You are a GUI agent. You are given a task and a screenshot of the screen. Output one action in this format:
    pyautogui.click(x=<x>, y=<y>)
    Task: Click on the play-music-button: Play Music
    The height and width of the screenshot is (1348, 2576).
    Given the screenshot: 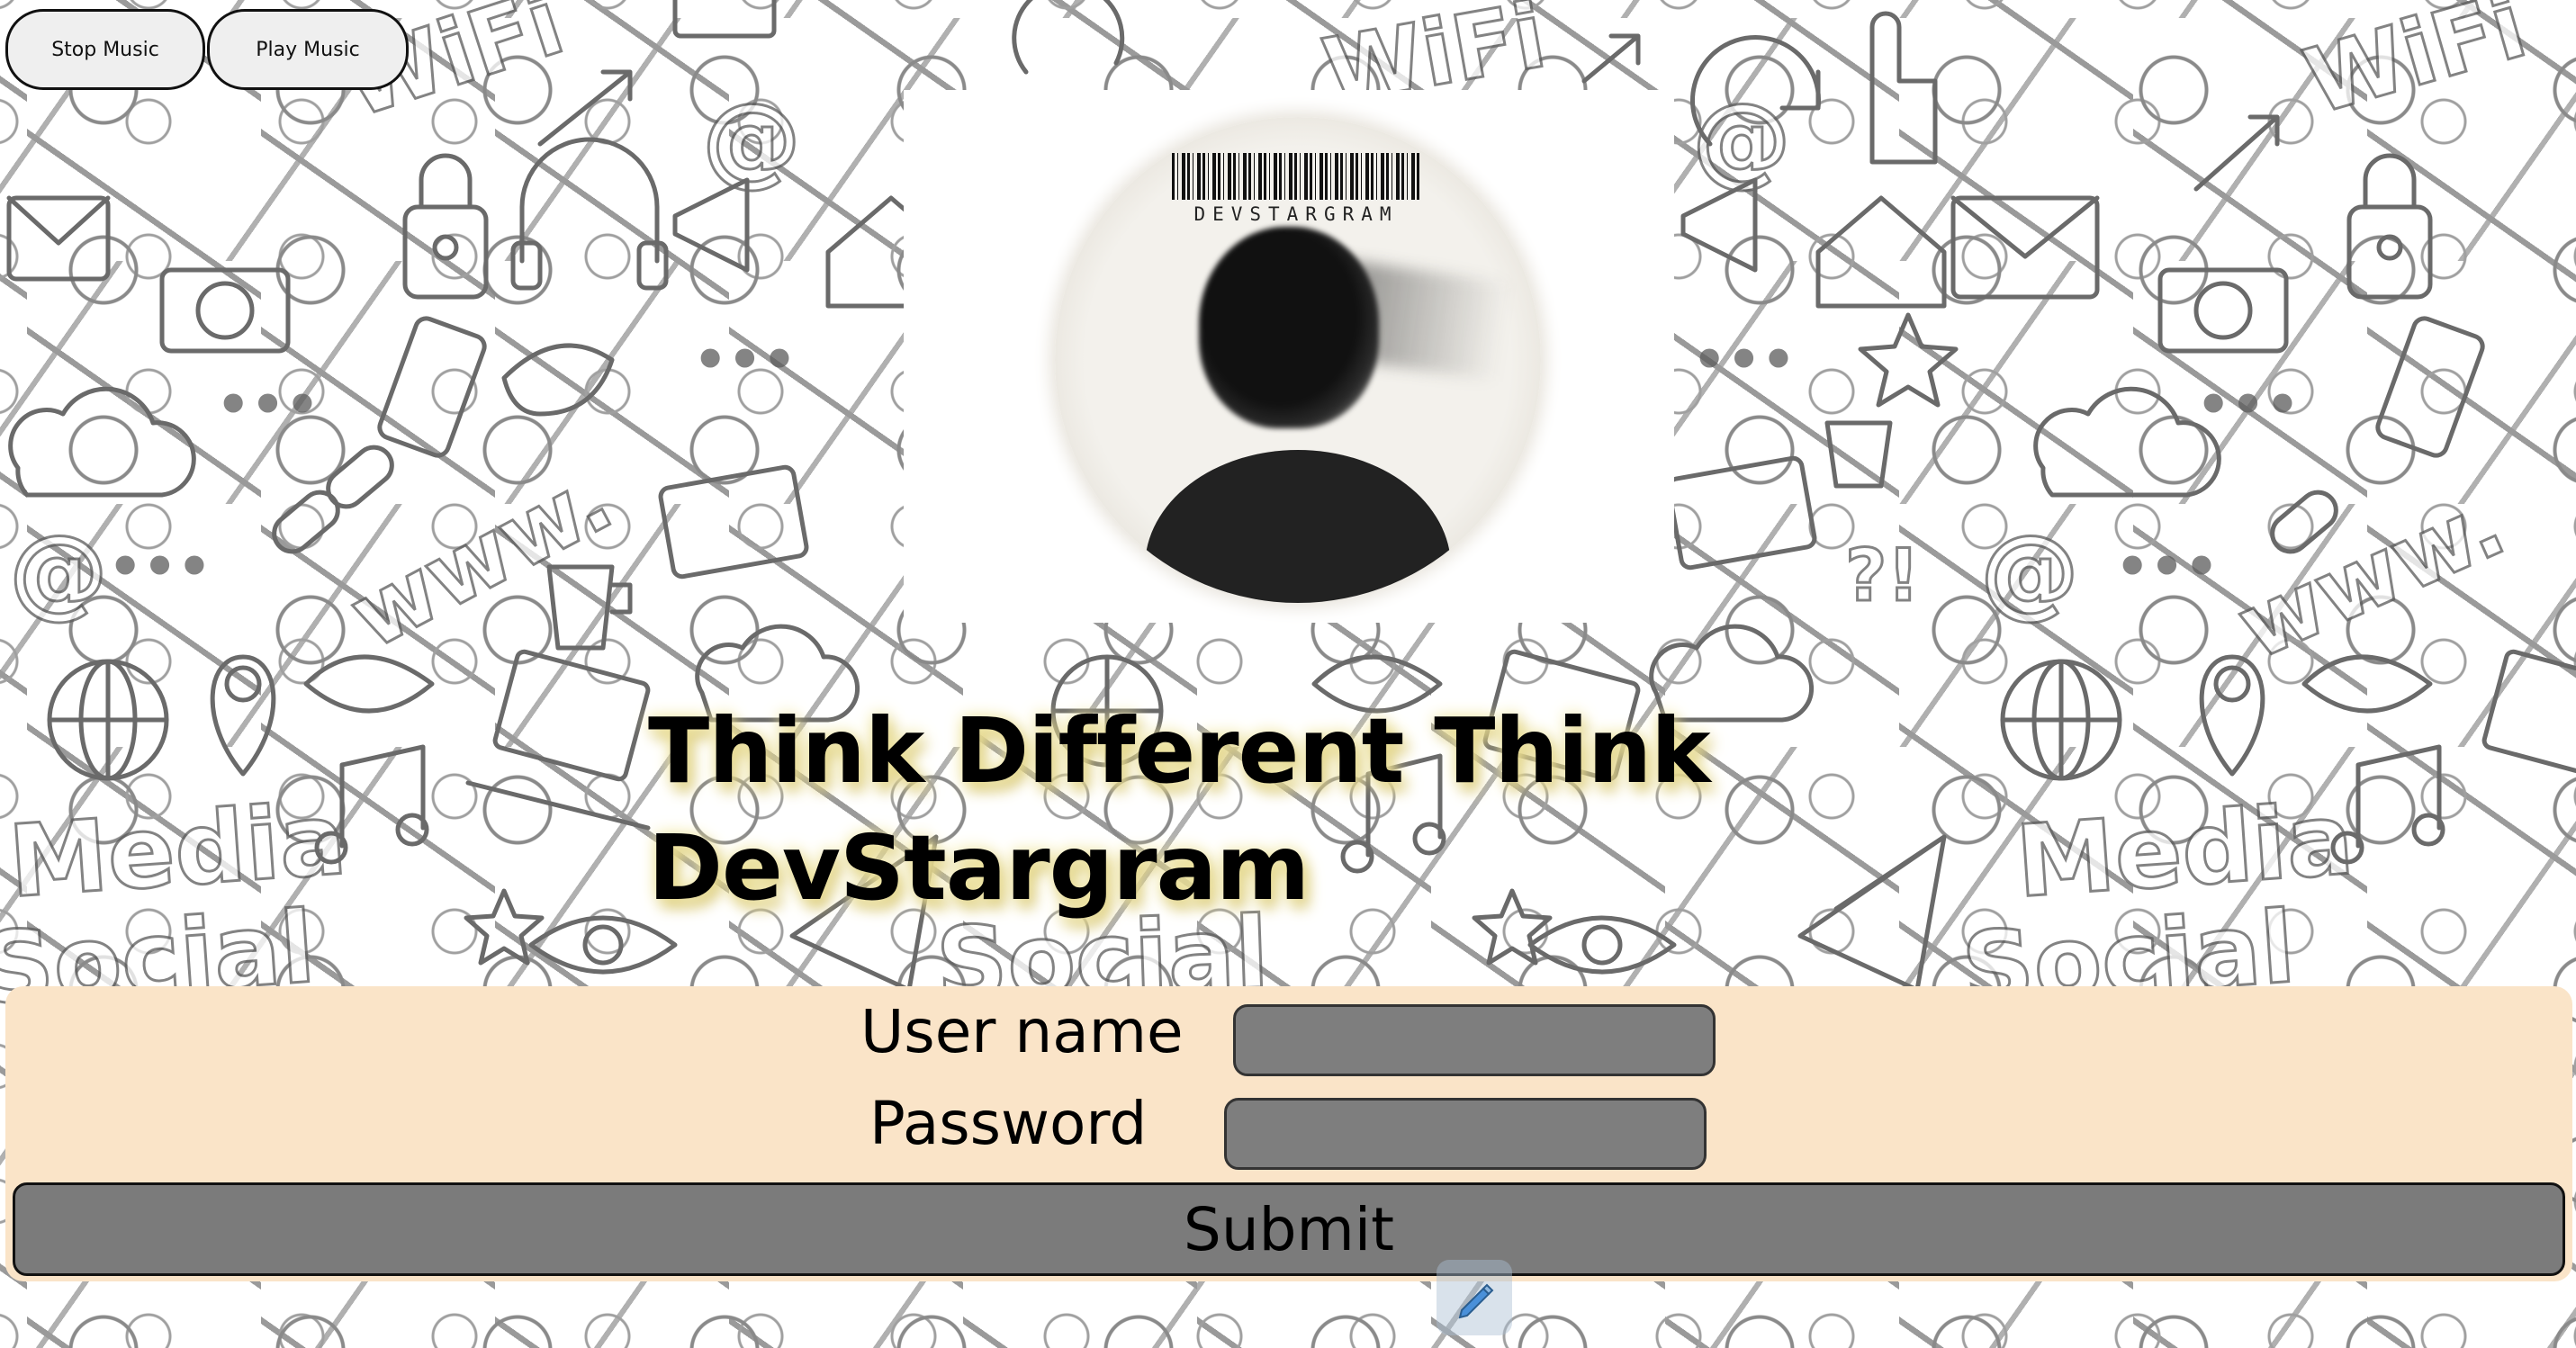 What is the action you would take?
    pyautogui.click(x=308, y=49)
    